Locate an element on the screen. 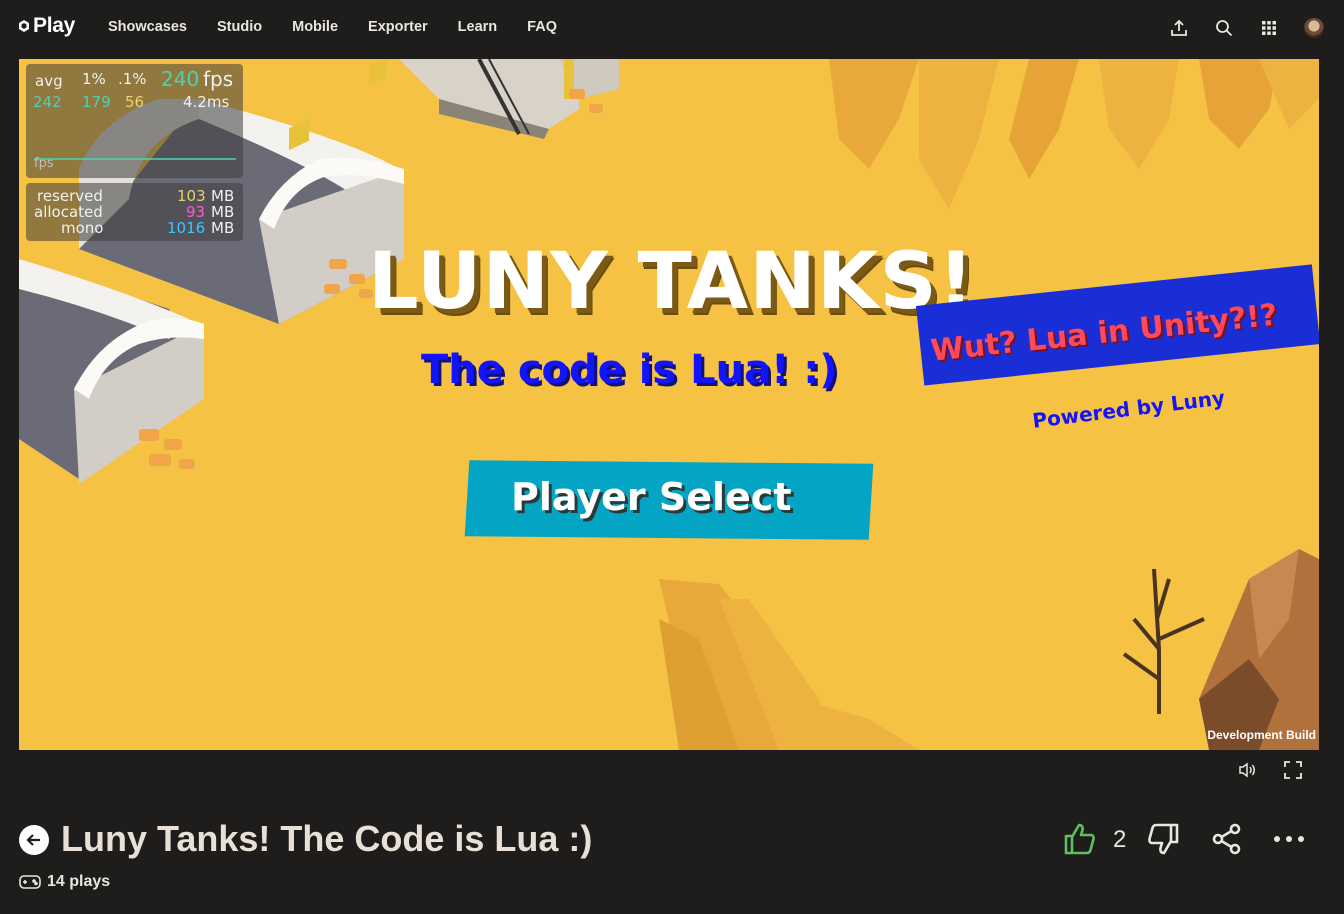 The height and width of the screenshot is (914, 1344). dislike-button is located at coordinates (1163, 841).